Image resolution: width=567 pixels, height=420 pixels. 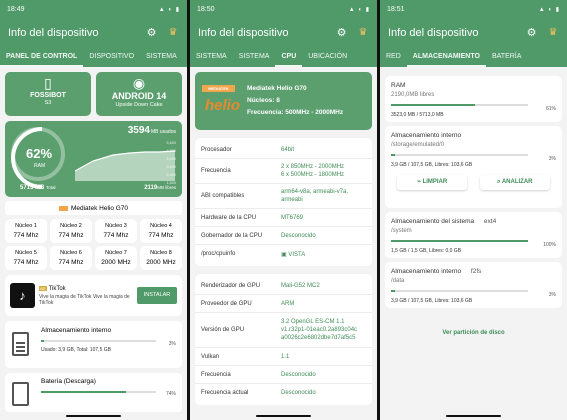 What do you see at coordinates (111, 57) in the screenshot?
I see `tab-device: Dispositivo` at bounding box center [111, 57].